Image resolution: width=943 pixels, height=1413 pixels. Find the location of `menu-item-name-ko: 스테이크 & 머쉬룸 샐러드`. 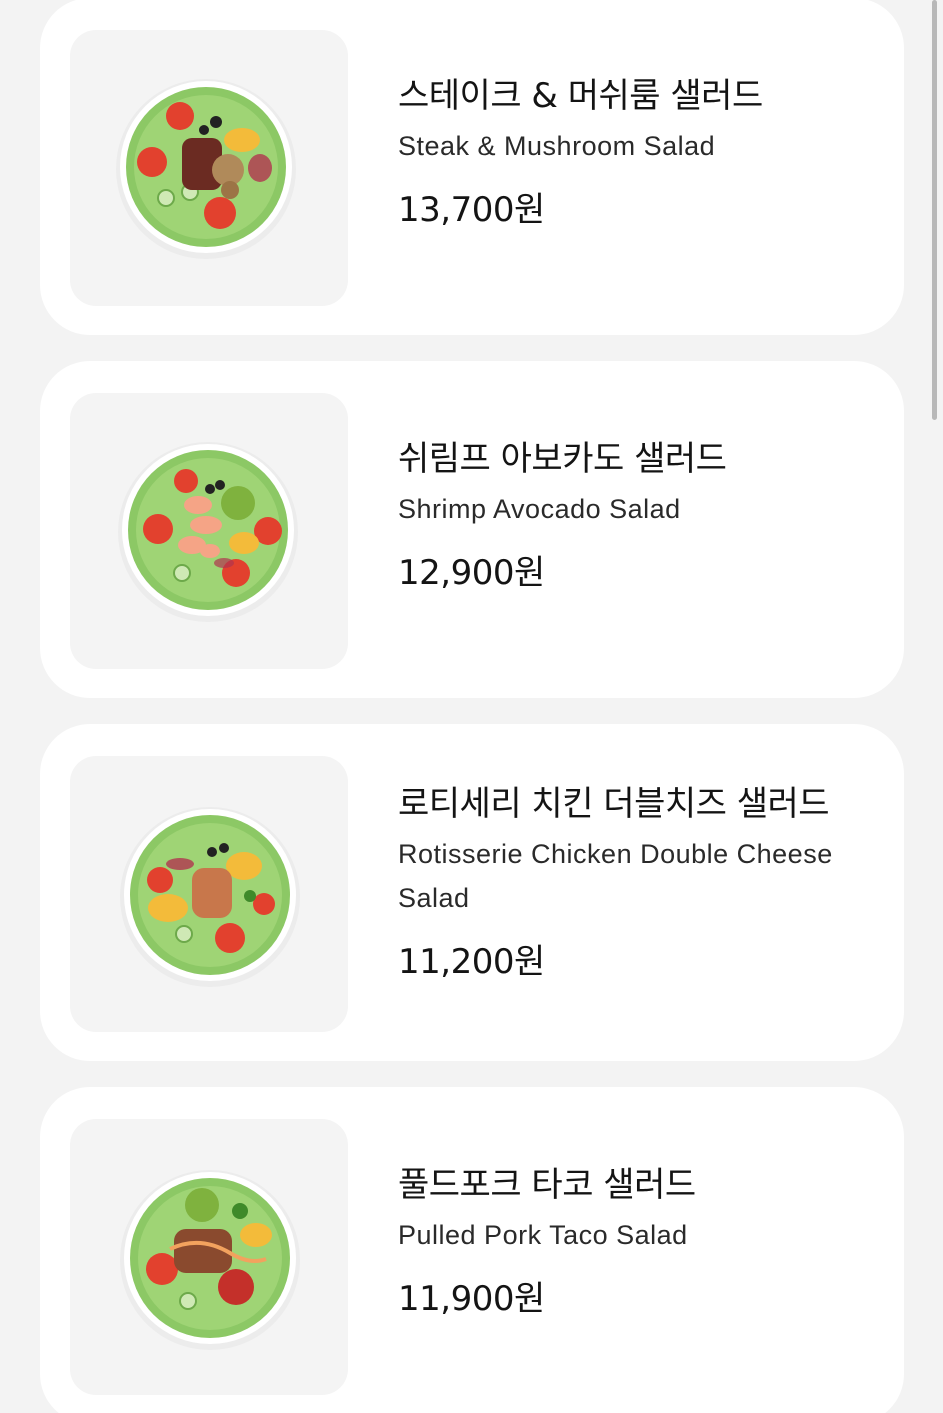

menu-item-name-ko: 스테이크 & 머쉬룸 샐러드 is located at coordinates (580, 96).